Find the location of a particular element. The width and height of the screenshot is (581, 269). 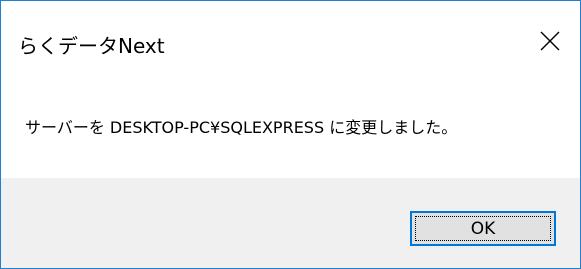

ok-button-label: OK is located at coordinates (483, 228).